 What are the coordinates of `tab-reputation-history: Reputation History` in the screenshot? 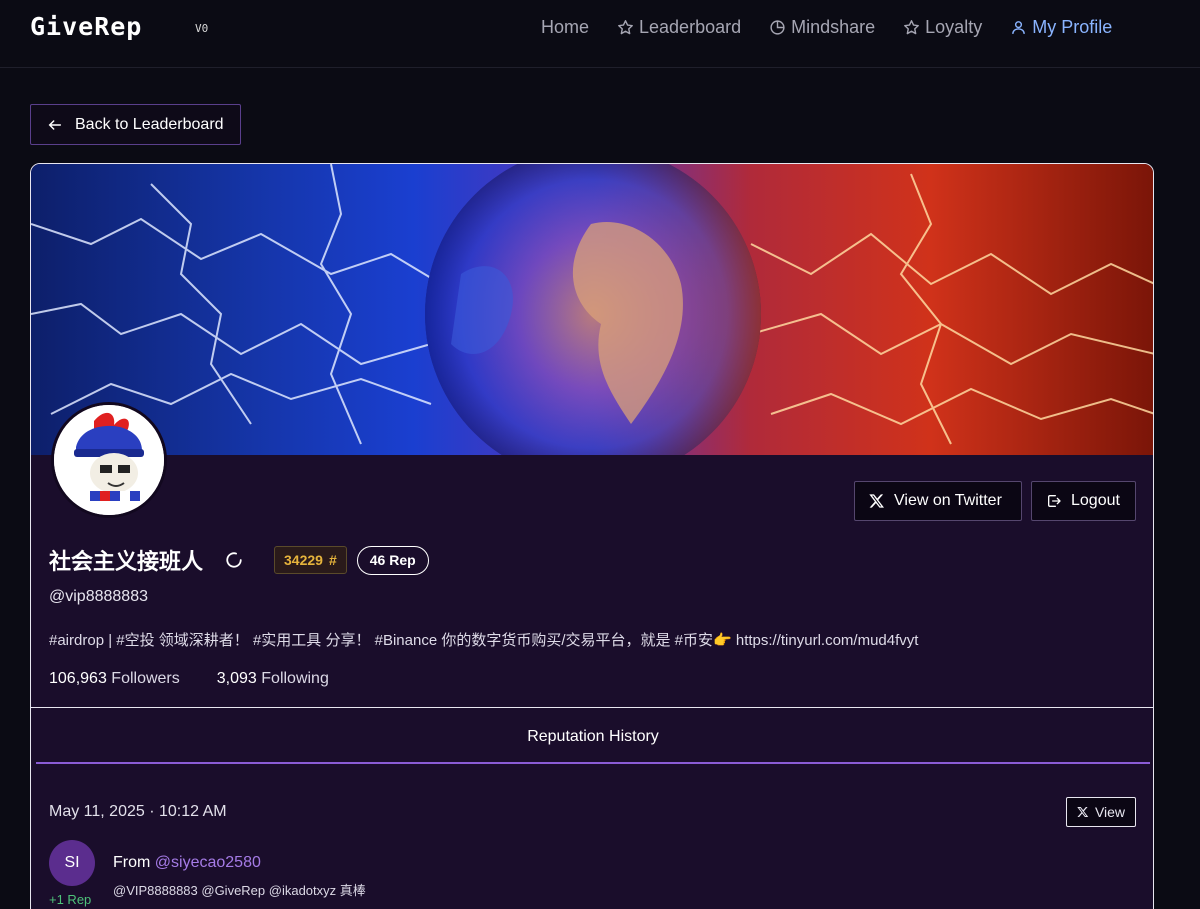 It's located at (593, 736).